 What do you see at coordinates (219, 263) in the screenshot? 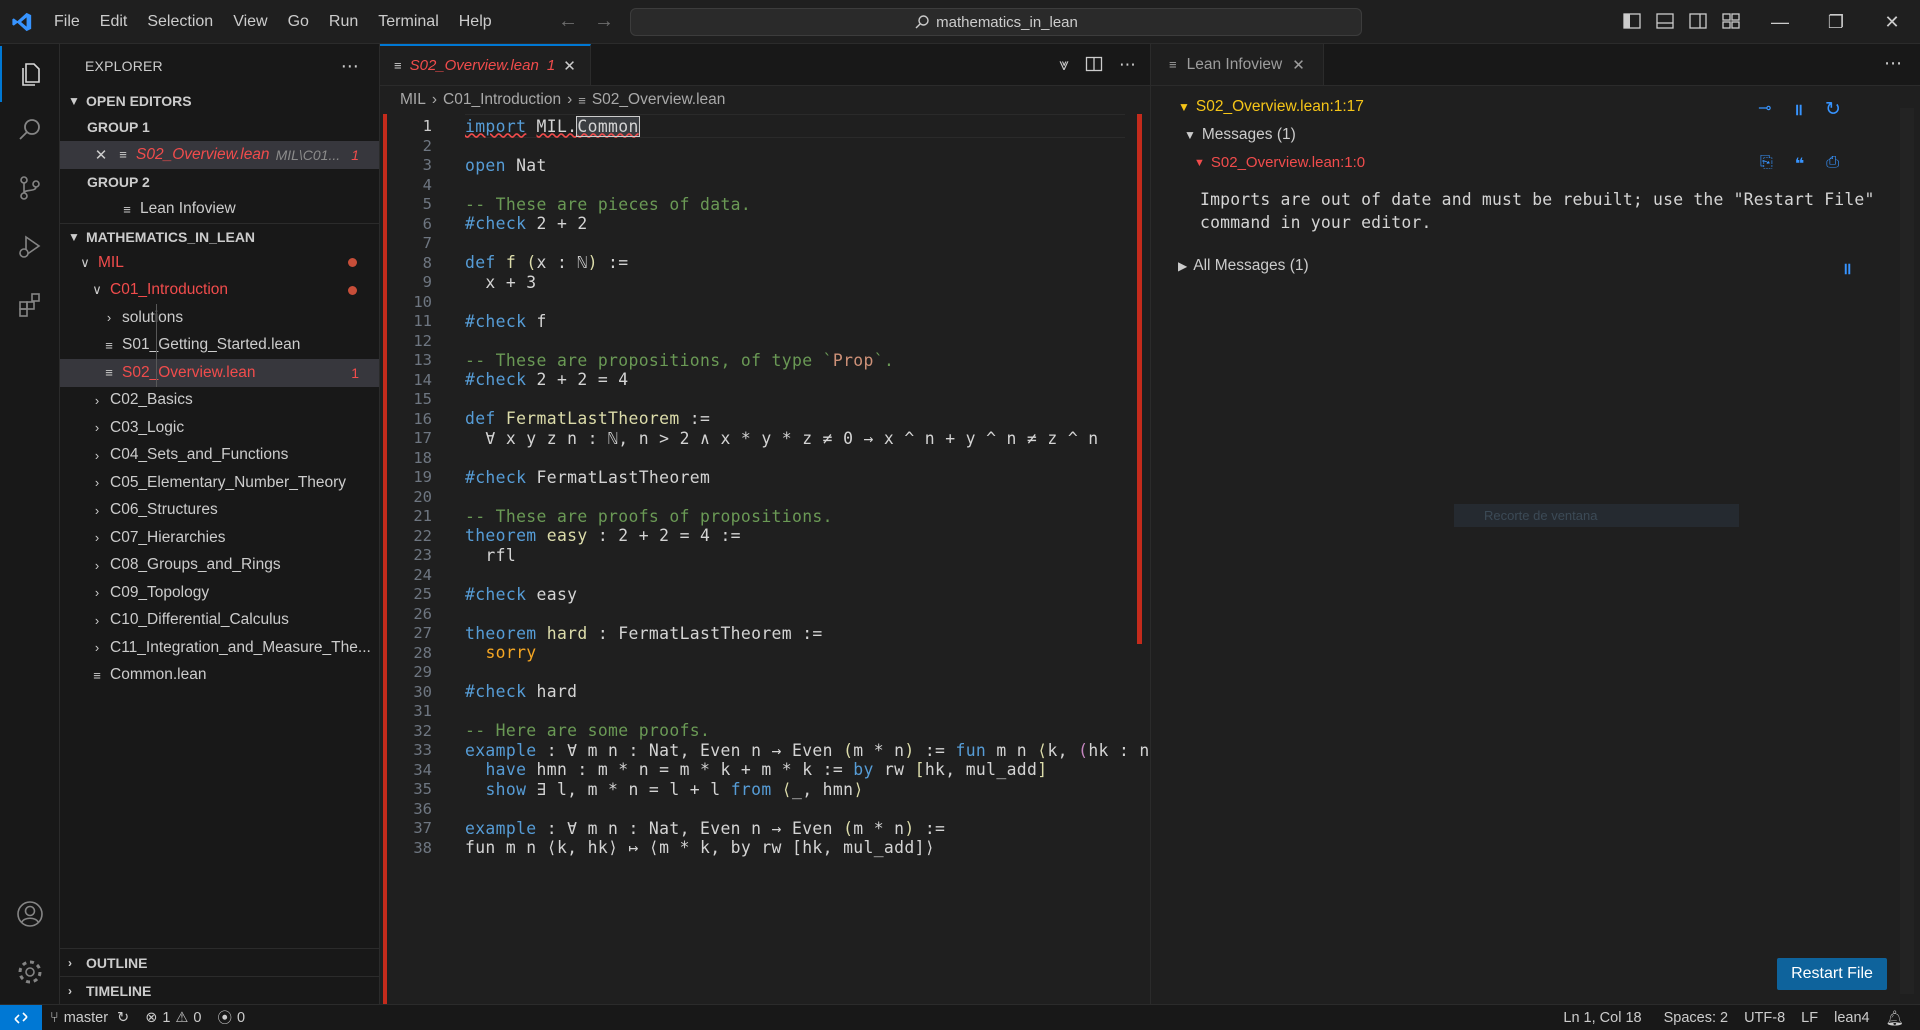
I see `folder-mil: ∨ MIL` at bounding box center [219, 263].